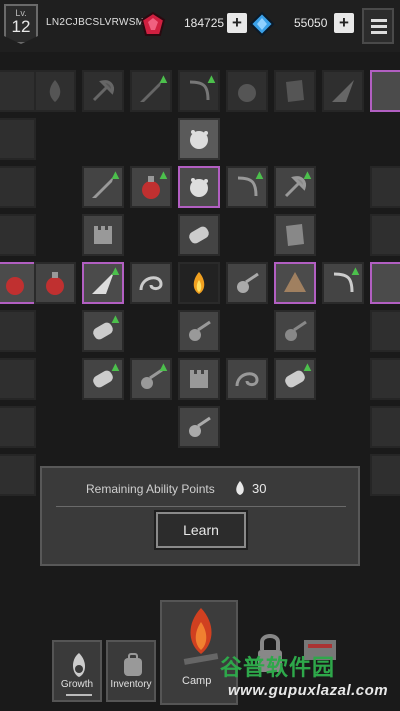  I want to click on ability-points-panel: Remaining Ability Points 30 Learn, so click(200, 516).